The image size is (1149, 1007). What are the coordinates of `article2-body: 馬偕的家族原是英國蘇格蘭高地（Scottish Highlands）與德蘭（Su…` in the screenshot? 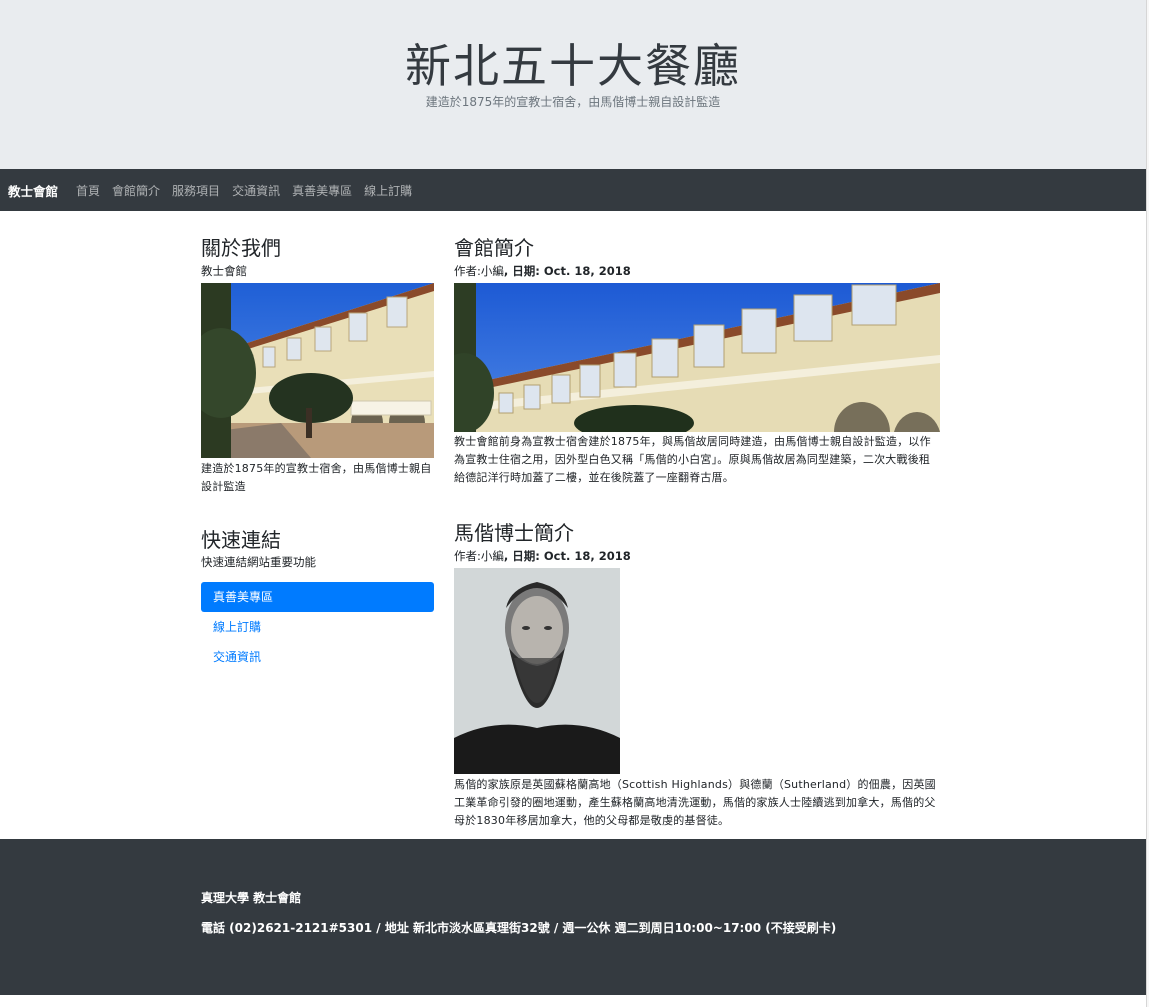 It's located at (695, 802).